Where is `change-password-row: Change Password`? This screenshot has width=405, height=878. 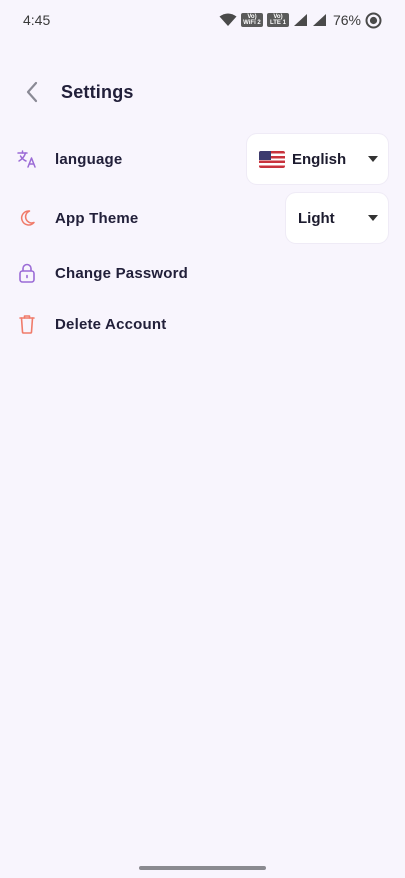 change-password-row: Change Password is located at coordinates (202, 273).